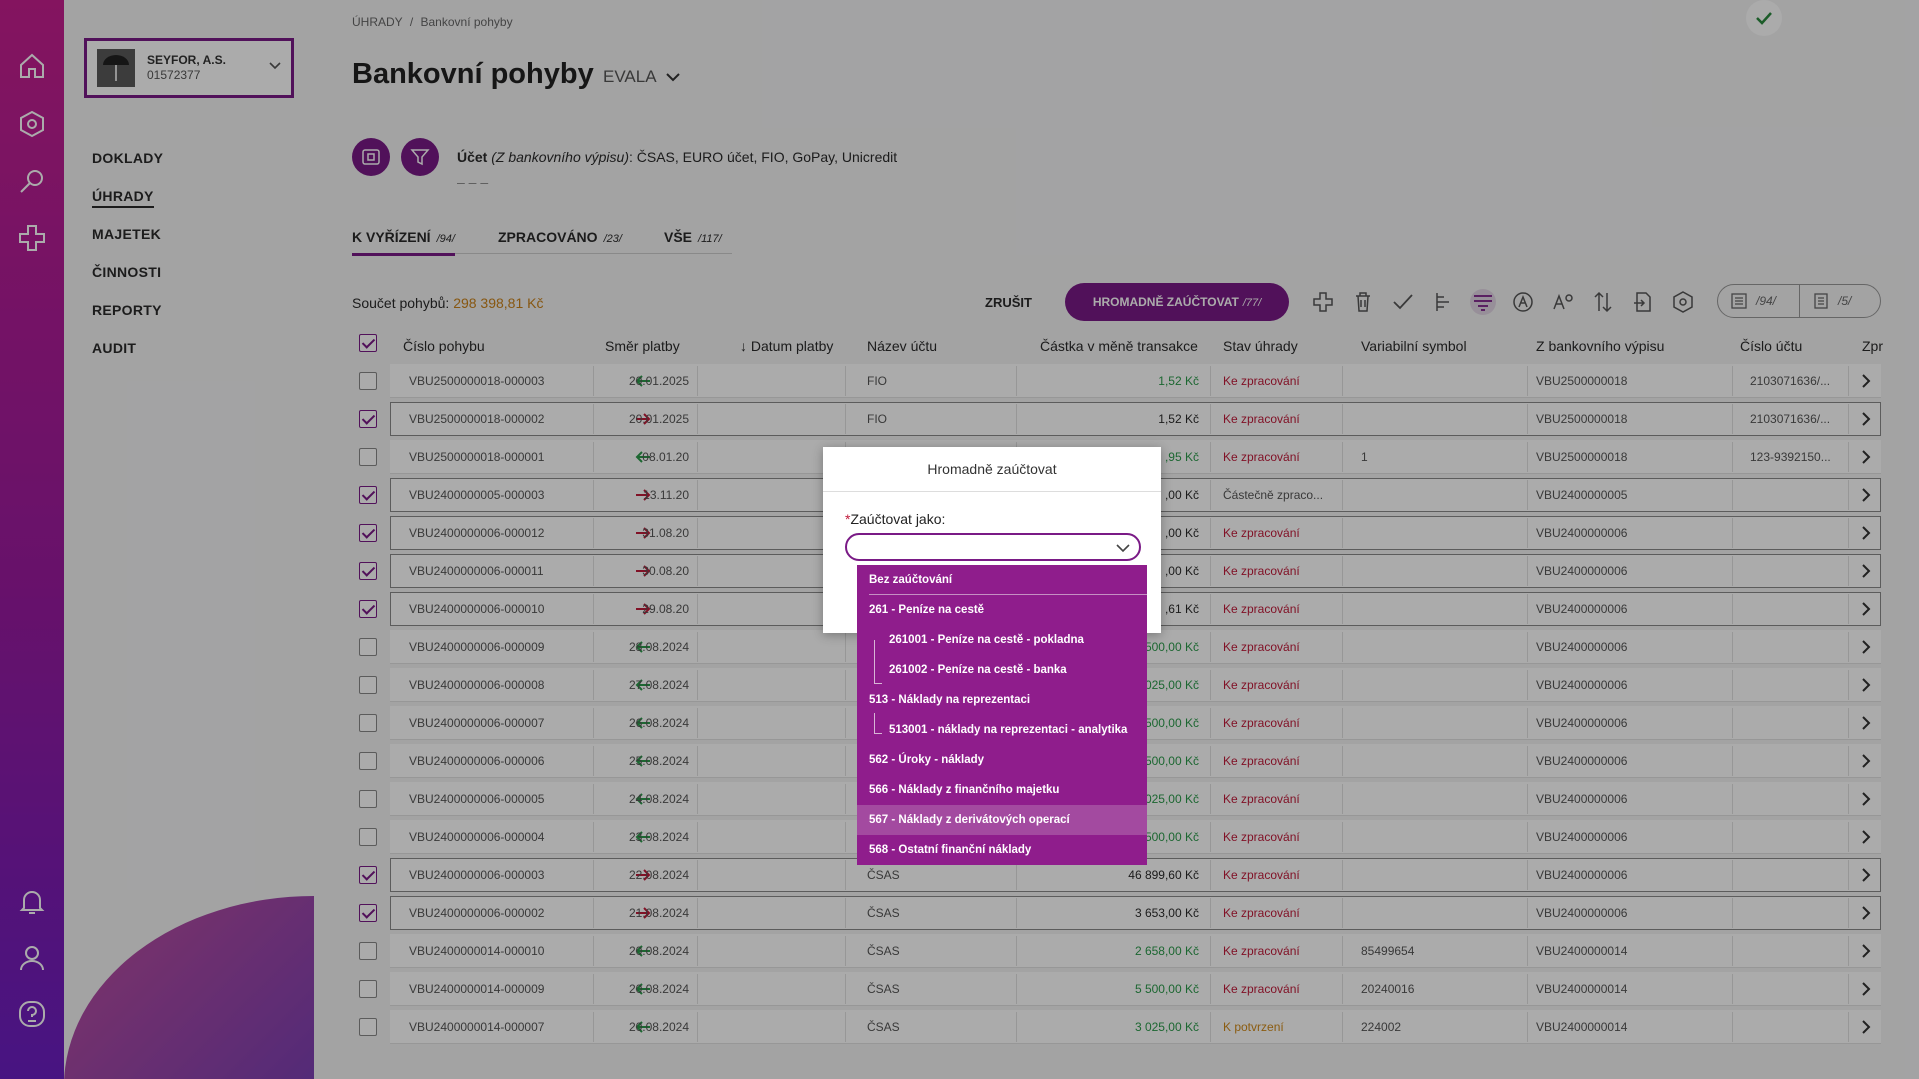 This screenshot has width=1919, height=1079. What do you see at coordinates (1123, 548) in the screenshot?
I see `chevron-down-icon` at bounding box center [1123, 548].